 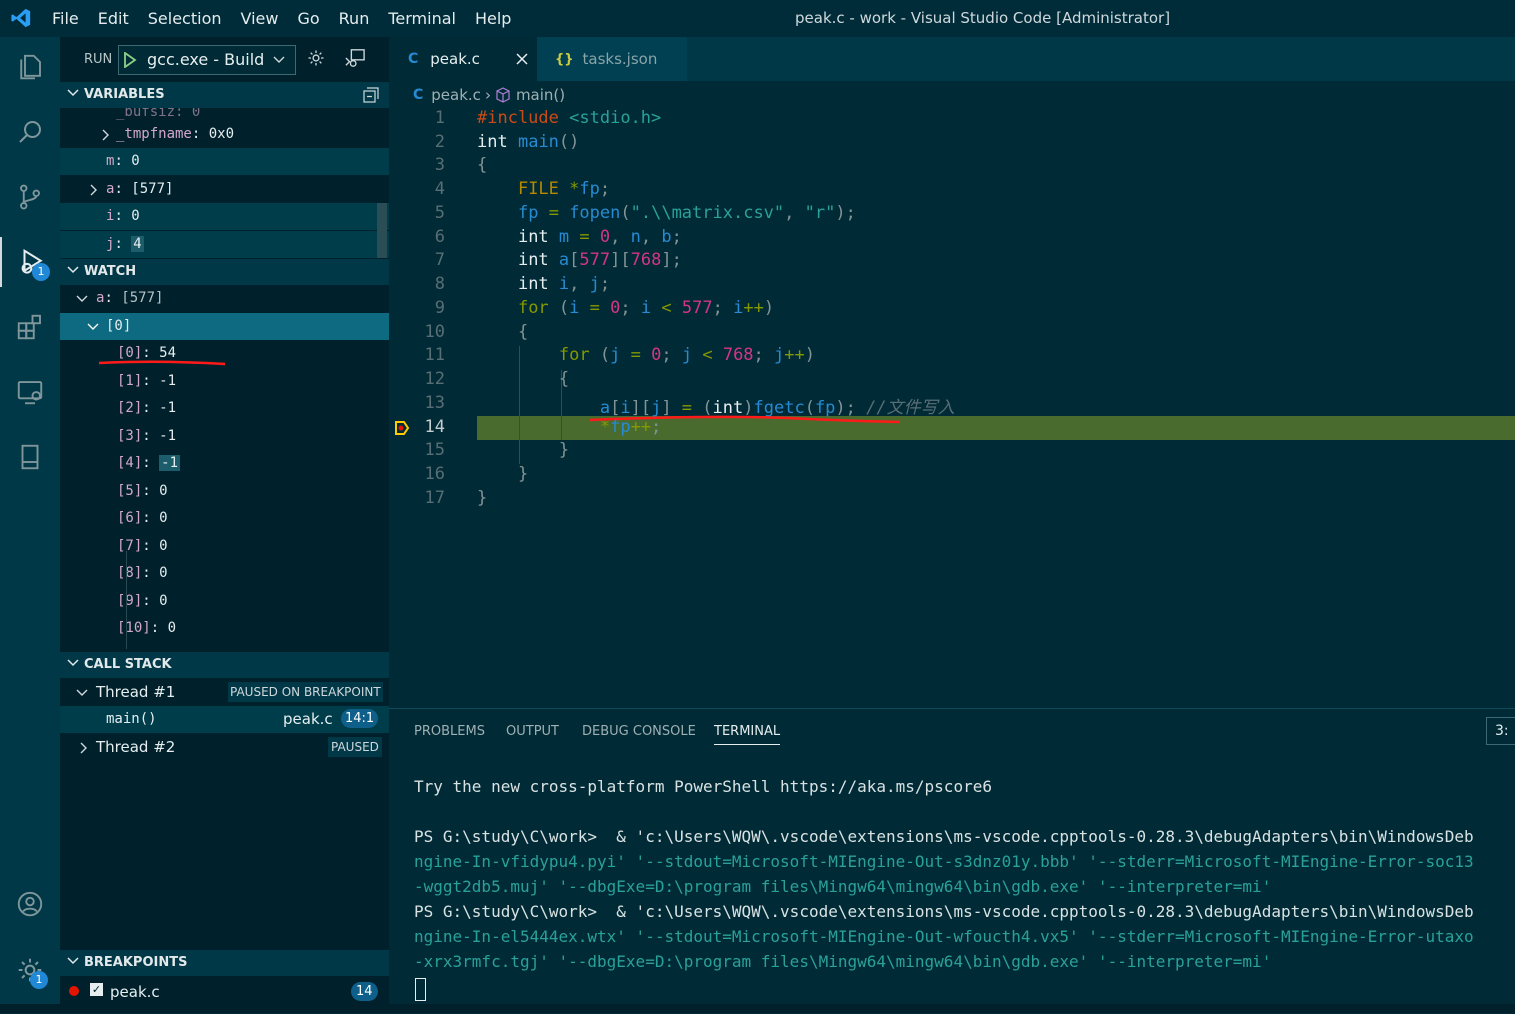 What do you see at coordinates (128, 664) in the screenshot?
I see `callstack-title: CALL STACK` at bounding box center [128, 664].